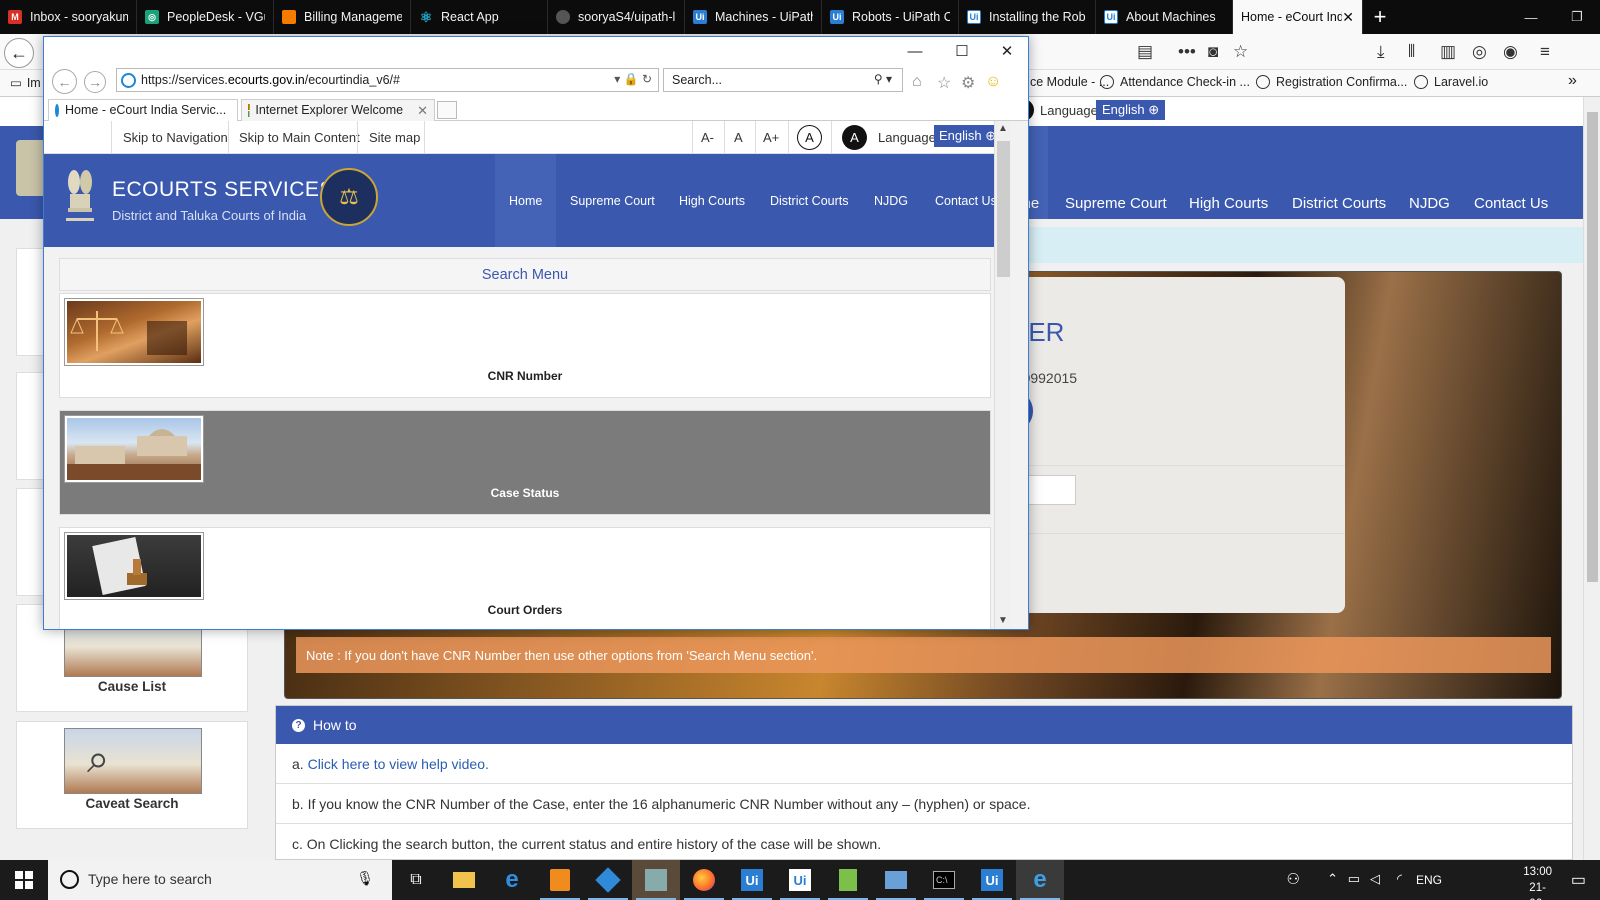 Image resolution: width=1600 pixels, height=900 pixels. Describe the element at coordinates (338, 110) in the screenshot. I see `ie-tab-welcome: Internet Explorer Welcome ✕` at that location.